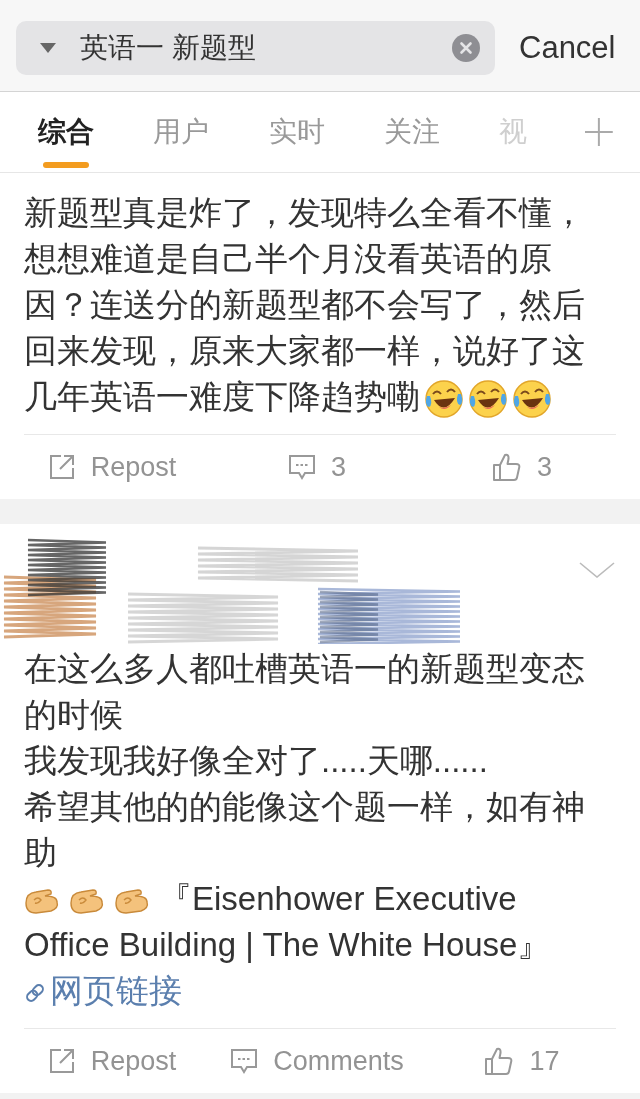 This screenshot has width=640, height=1099. What do you see at coordinates (304, 829) in the screenshot?
I see `post-text: 希望其他的的能像这个题一样，如有神助` at bounding box center [304, 829].